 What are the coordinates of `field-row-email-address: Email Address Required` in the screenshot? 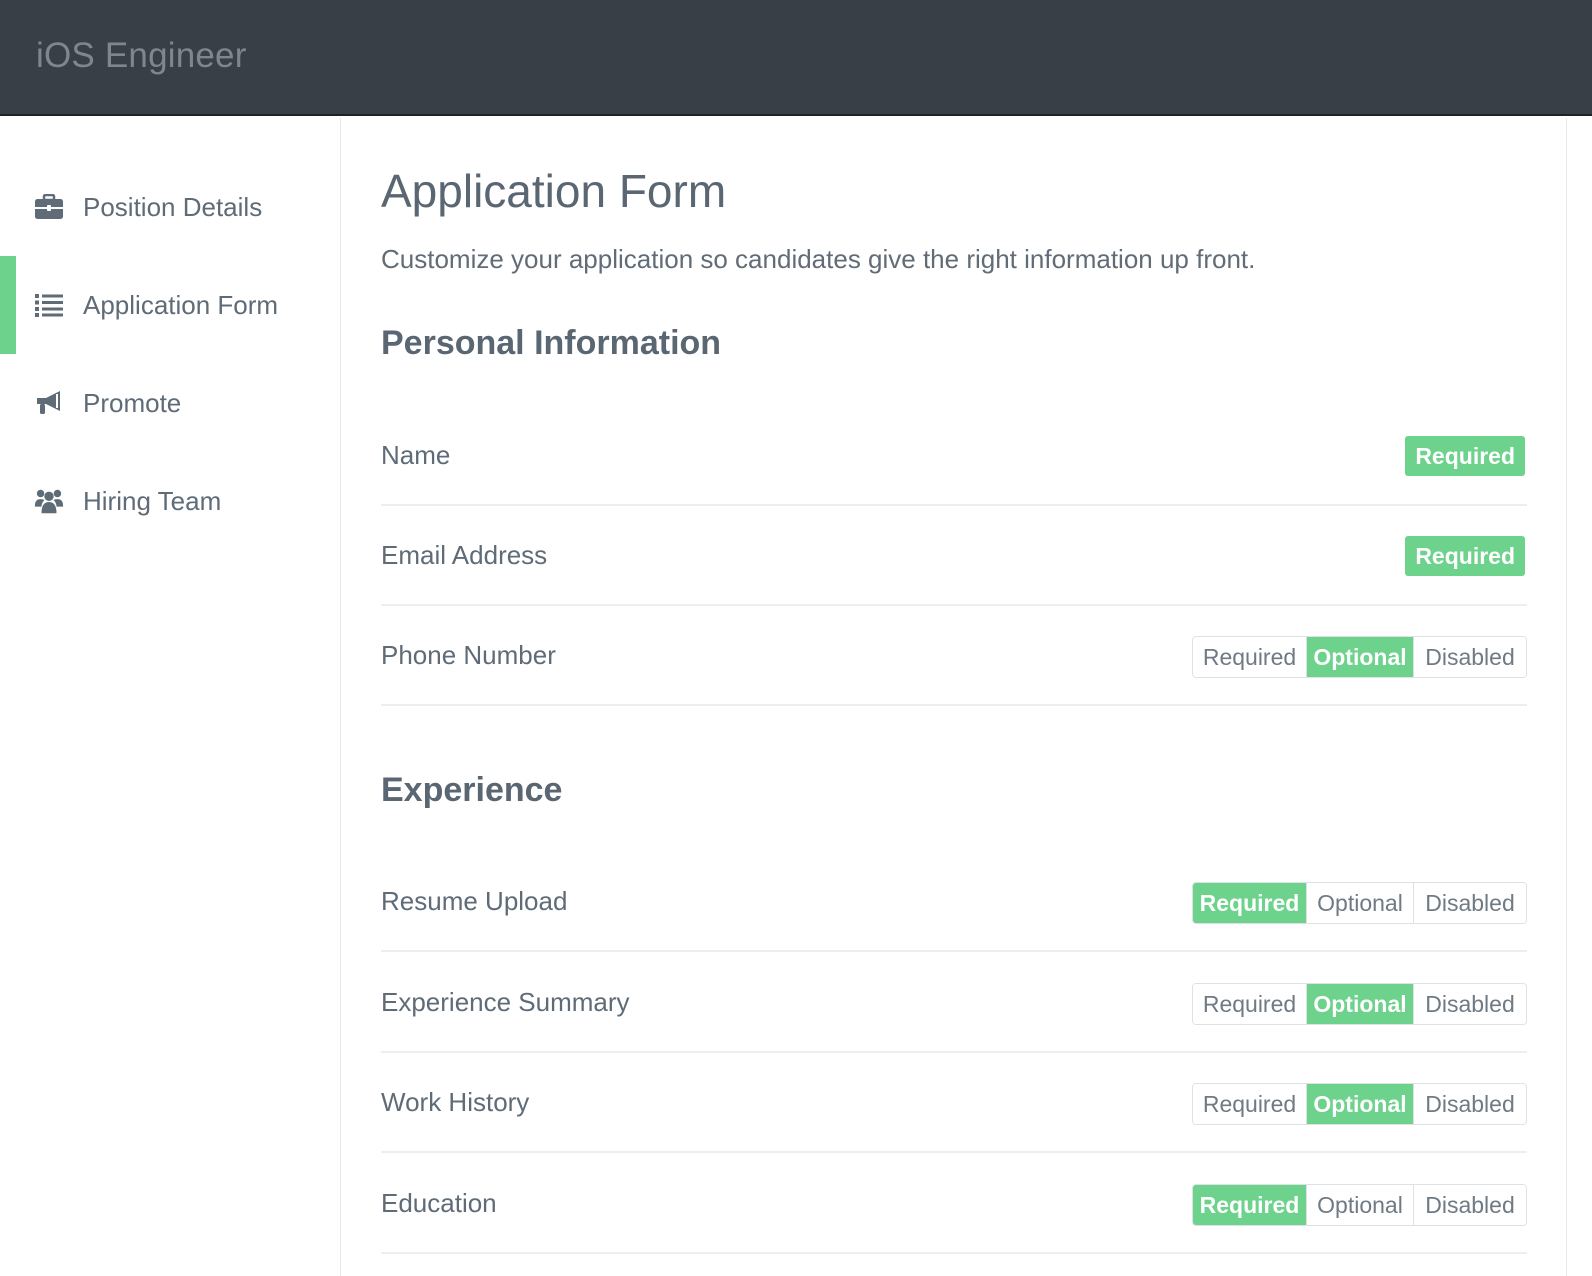 It's located at (954, 556).